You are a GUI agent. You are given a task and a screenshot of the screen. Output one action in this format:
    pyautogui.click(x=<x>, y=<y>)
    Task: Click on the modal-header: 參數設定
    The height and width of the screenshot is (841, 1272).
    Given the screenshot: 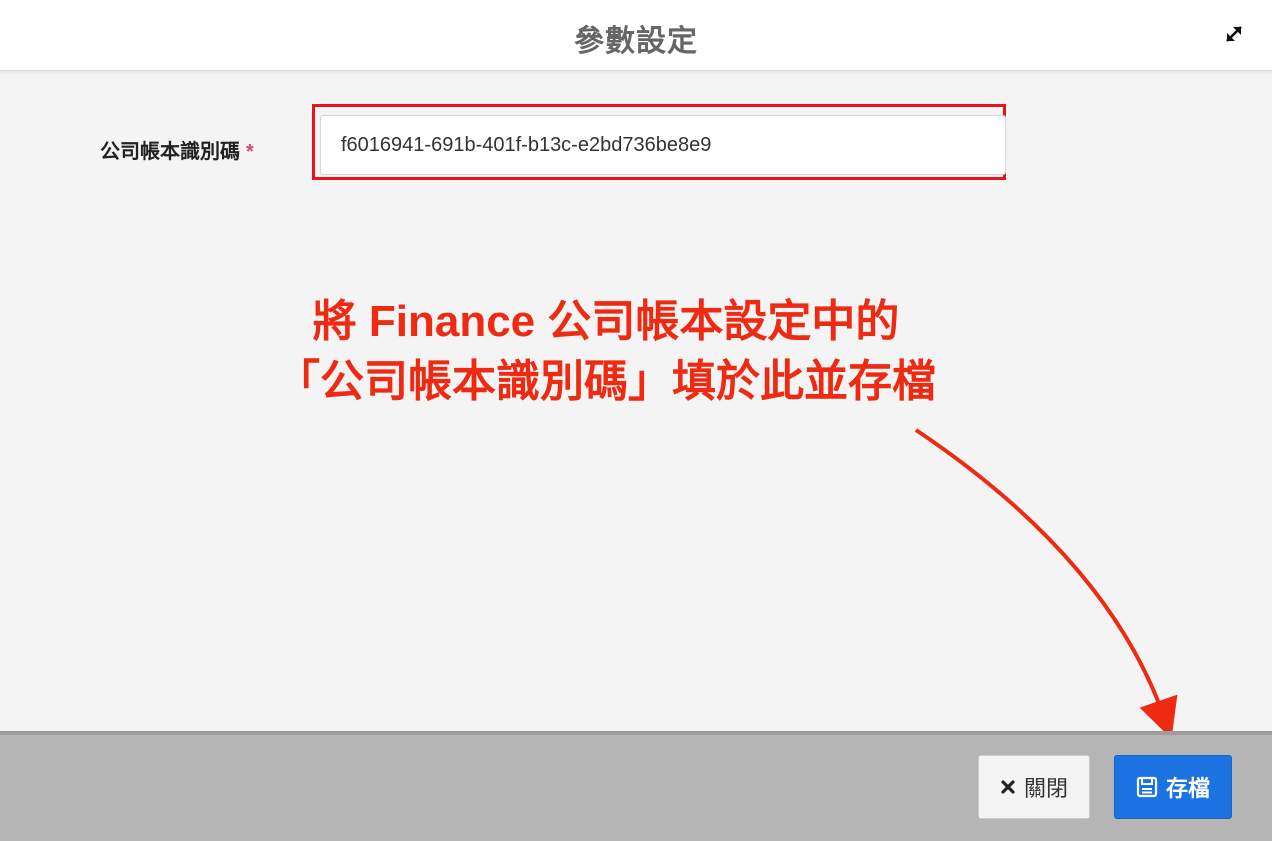 What is the action you would take?
    pyautogui.click(x=636, y=35)
    